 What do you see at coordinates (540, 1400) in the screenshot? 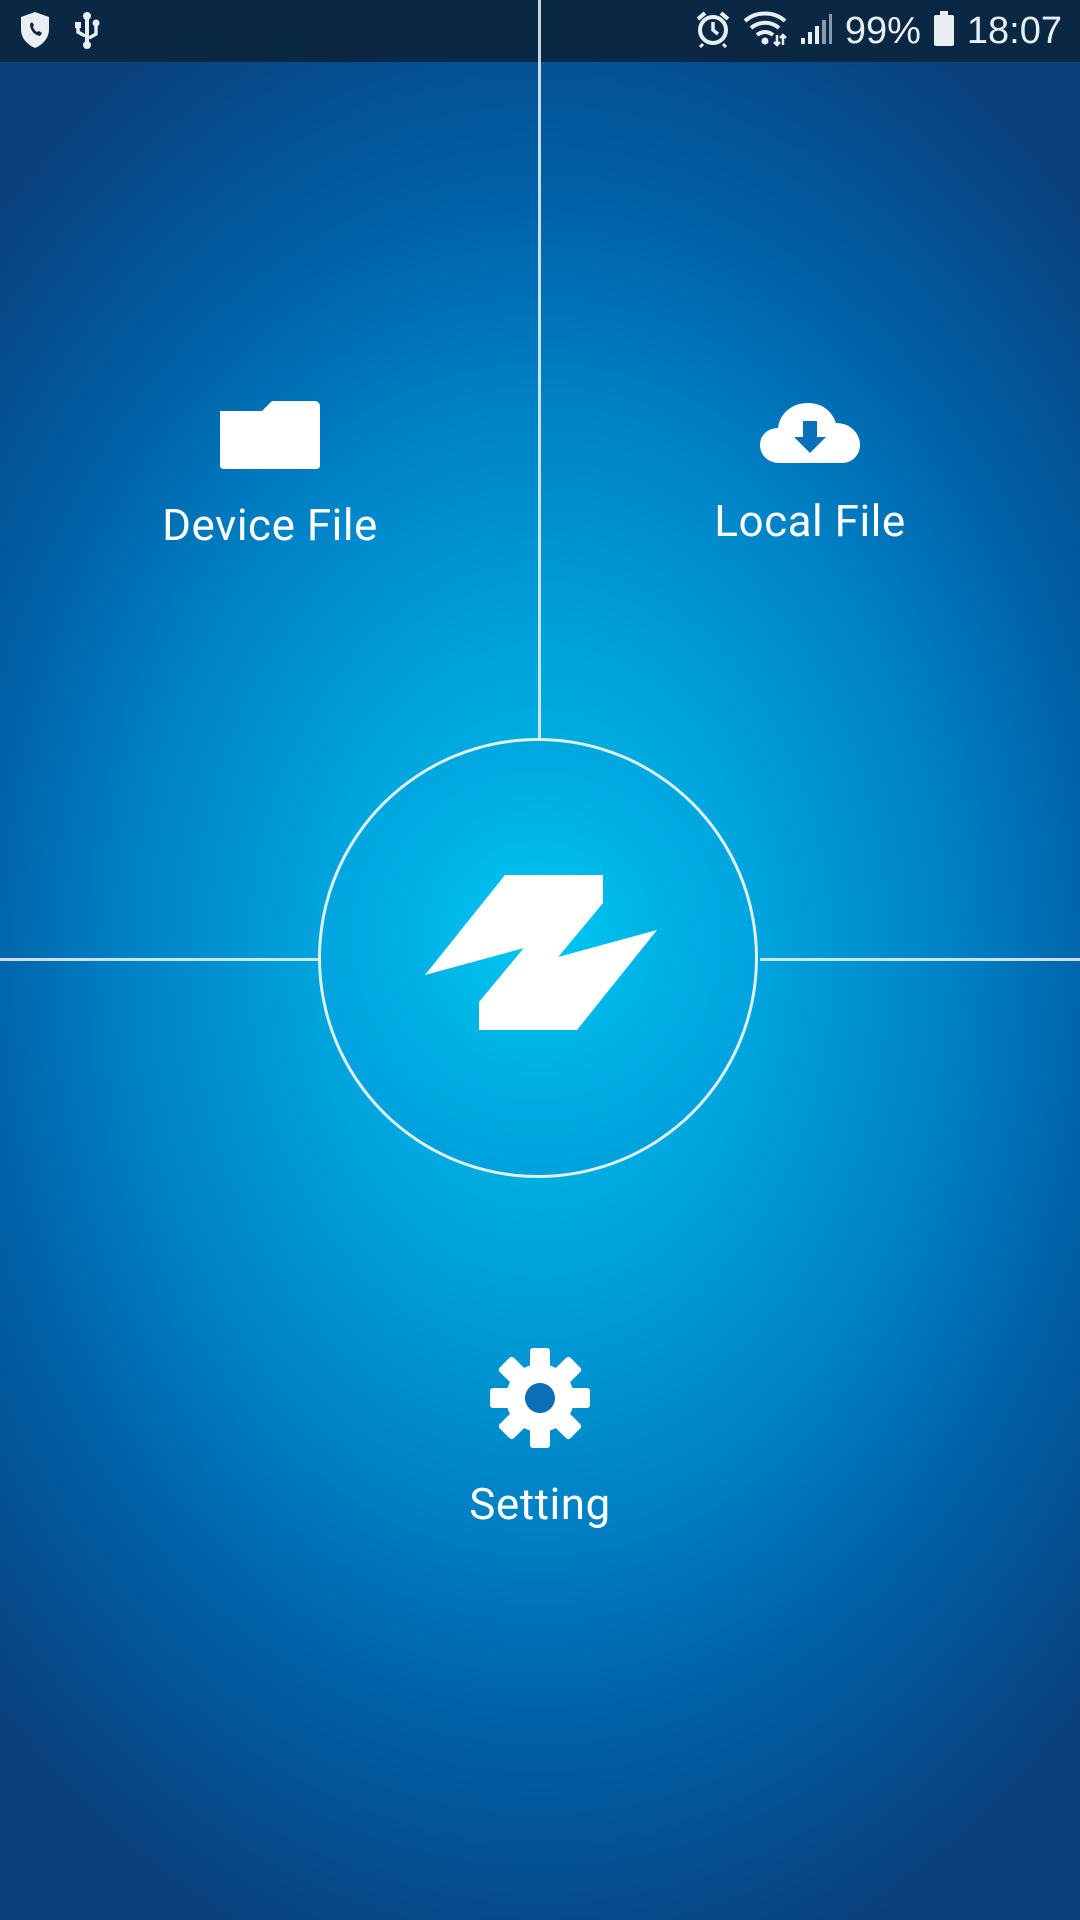
I see `gear-icon` at bounding box center [540, 1400].